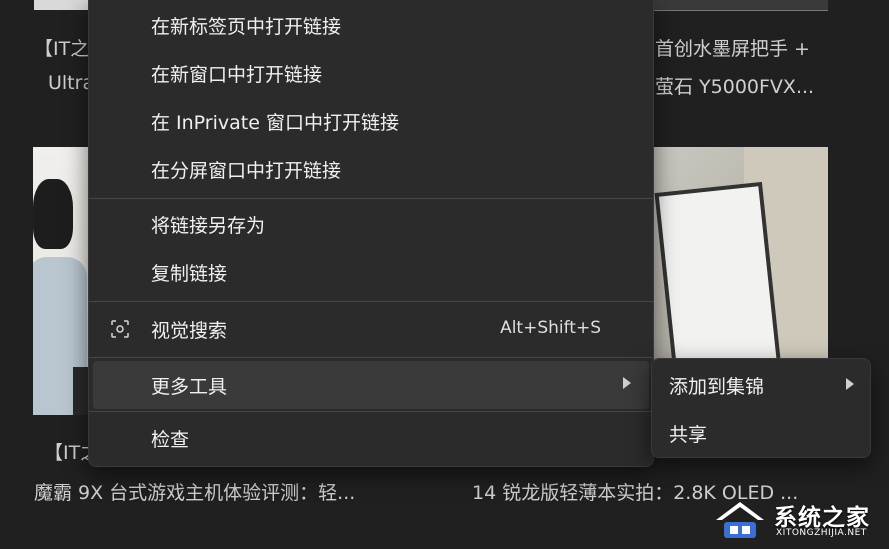 The height and width of the screenshot is (549, 889). I want to click on menu-item-save-link-as: 将链接另存为, so click(371, 224).